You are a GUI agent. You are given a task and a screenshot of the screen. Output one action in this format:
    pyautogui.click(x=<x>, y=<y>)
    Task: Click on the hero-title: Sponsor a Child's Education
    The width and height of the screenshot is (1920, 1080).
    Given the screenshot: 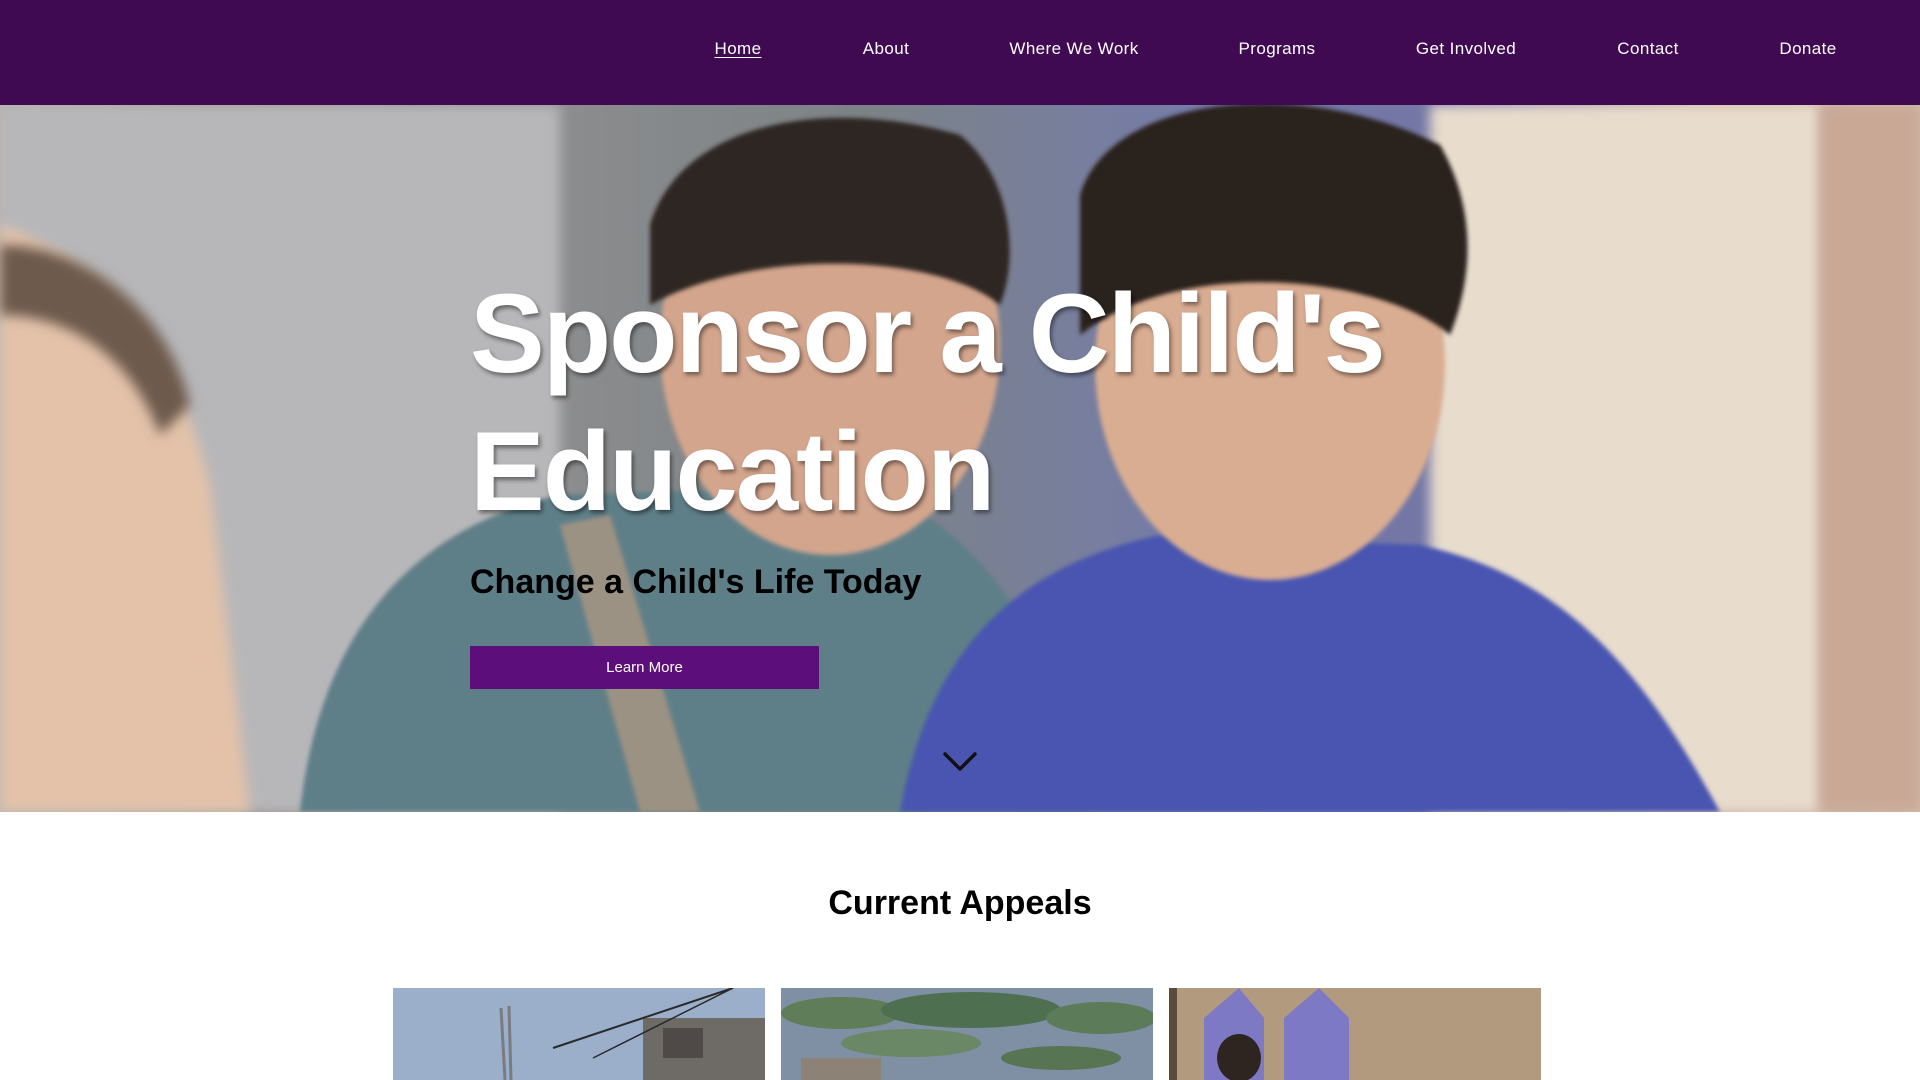 What is the action you would take?
    pyautogui.click(x=928, y=402)
    